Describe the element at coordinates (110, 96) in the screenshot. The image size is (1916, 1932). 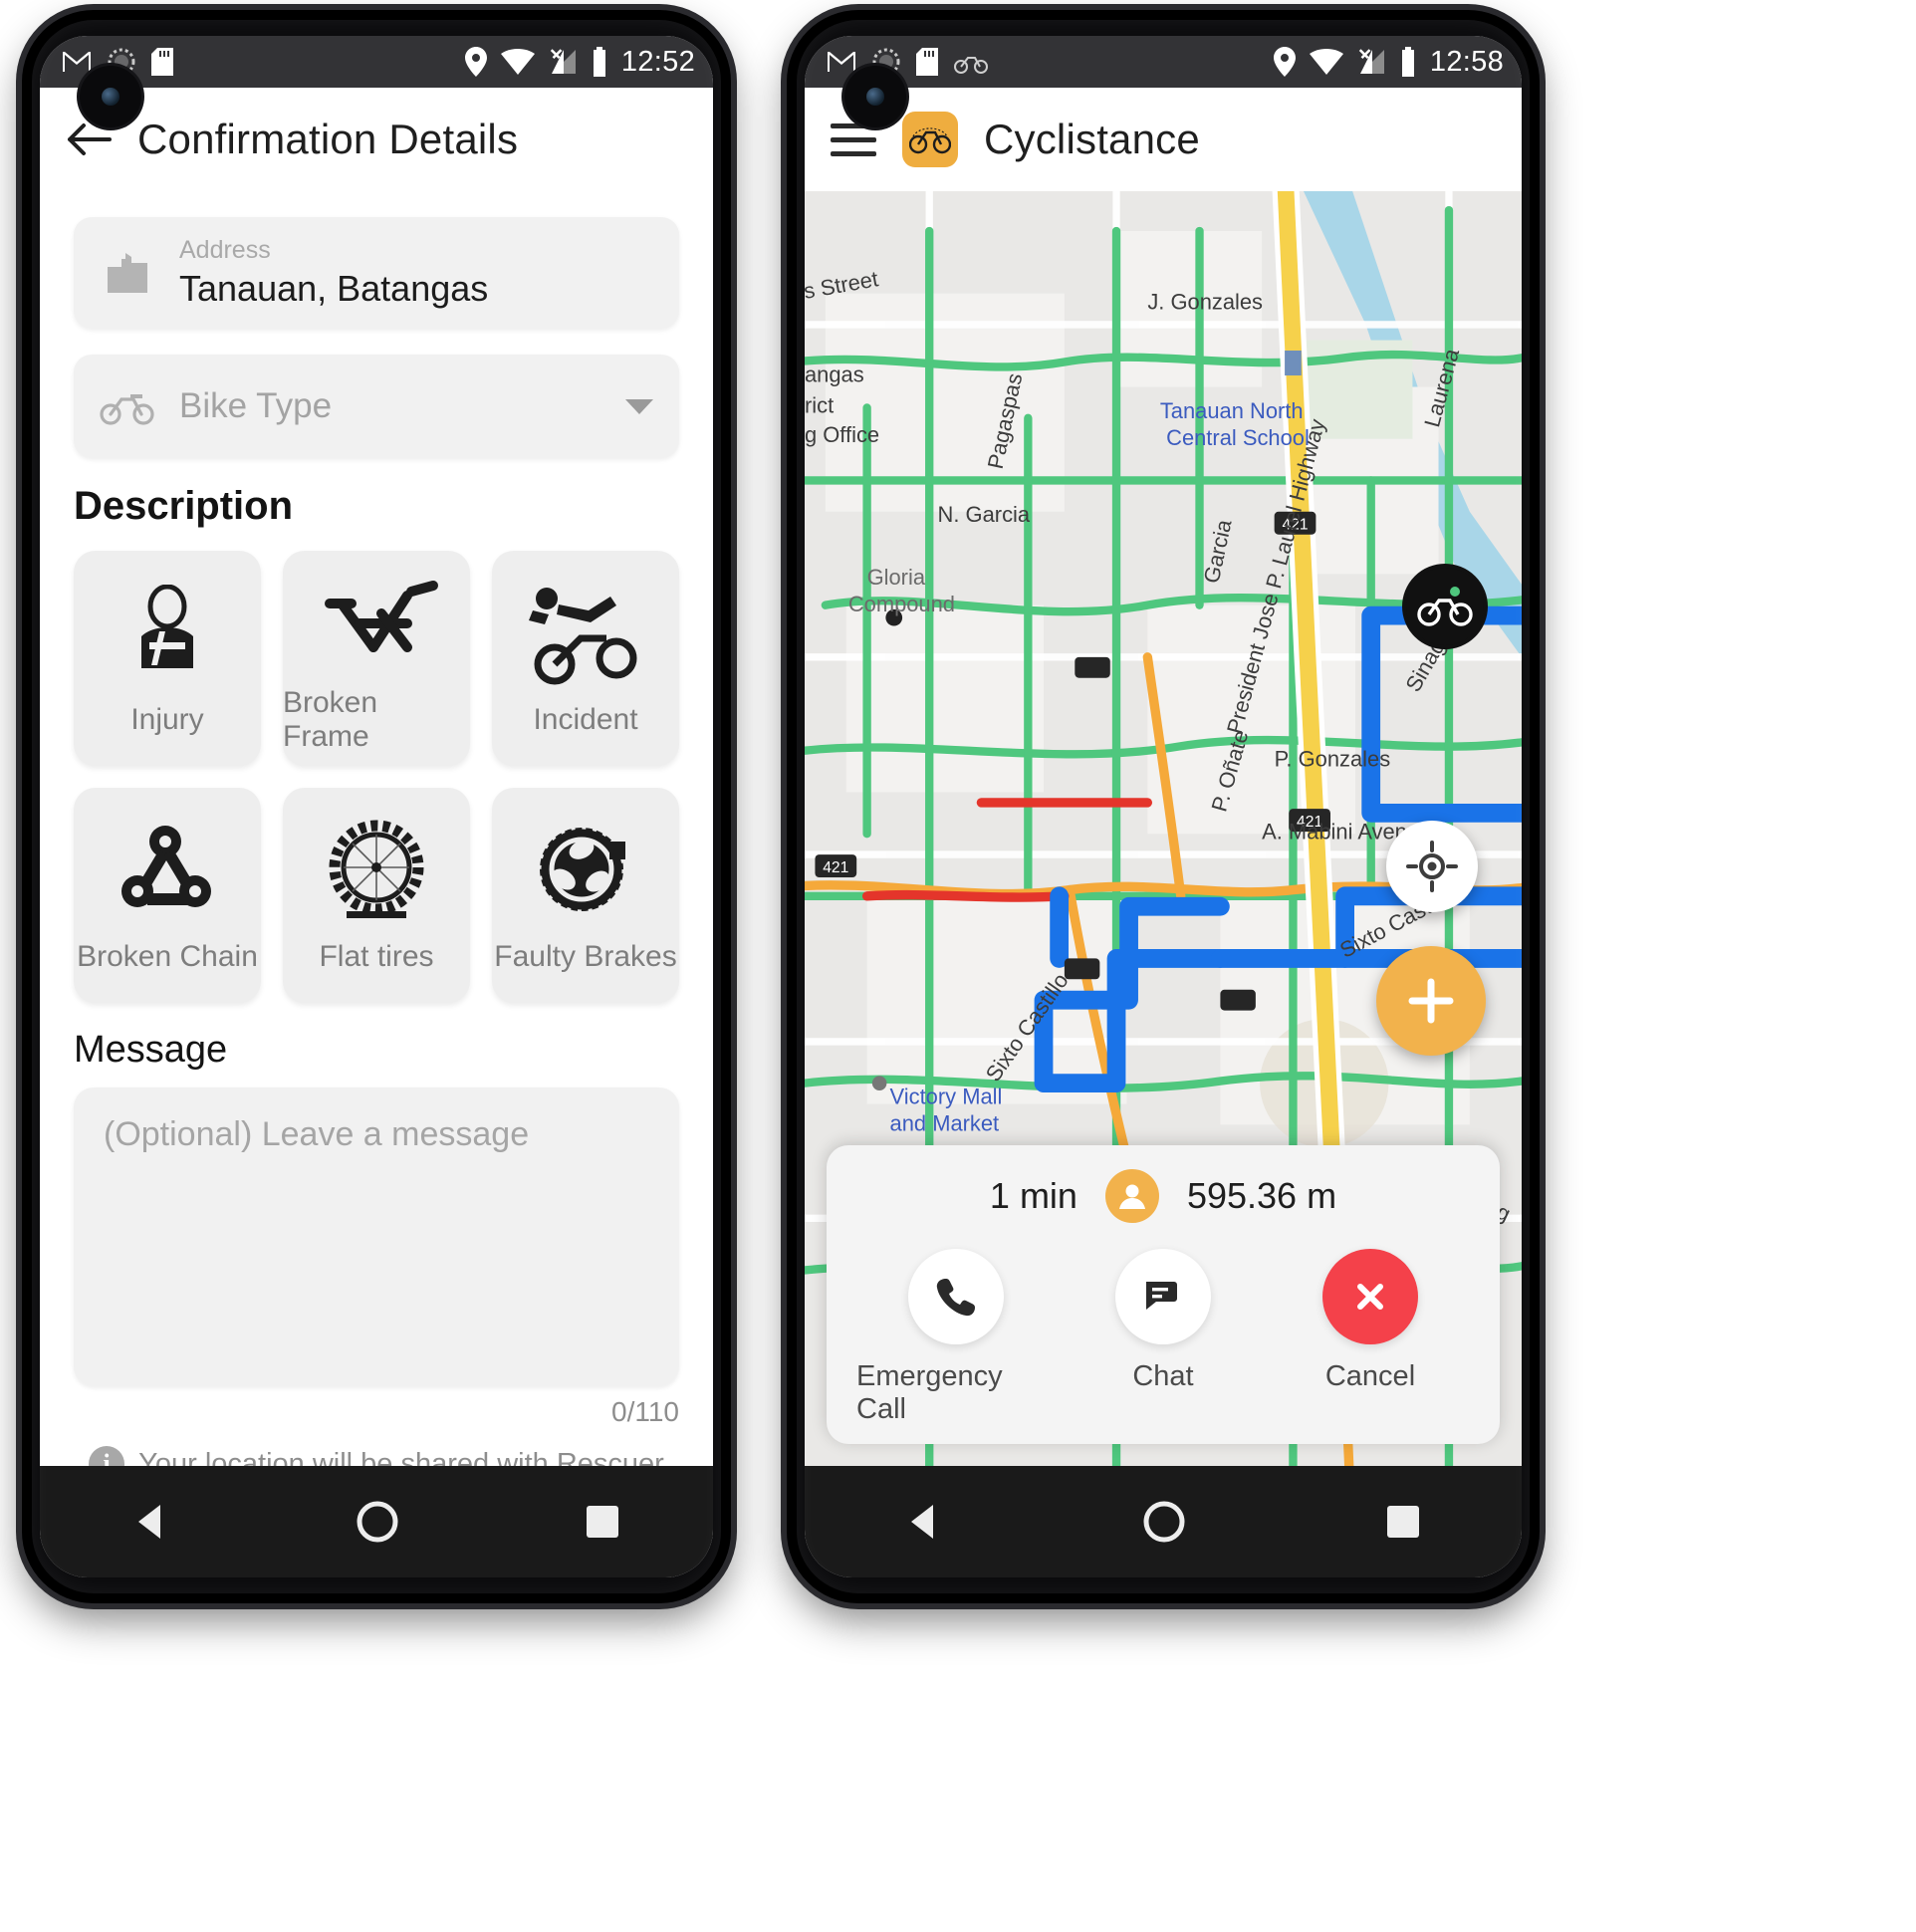
I see `left-camera` at that location.